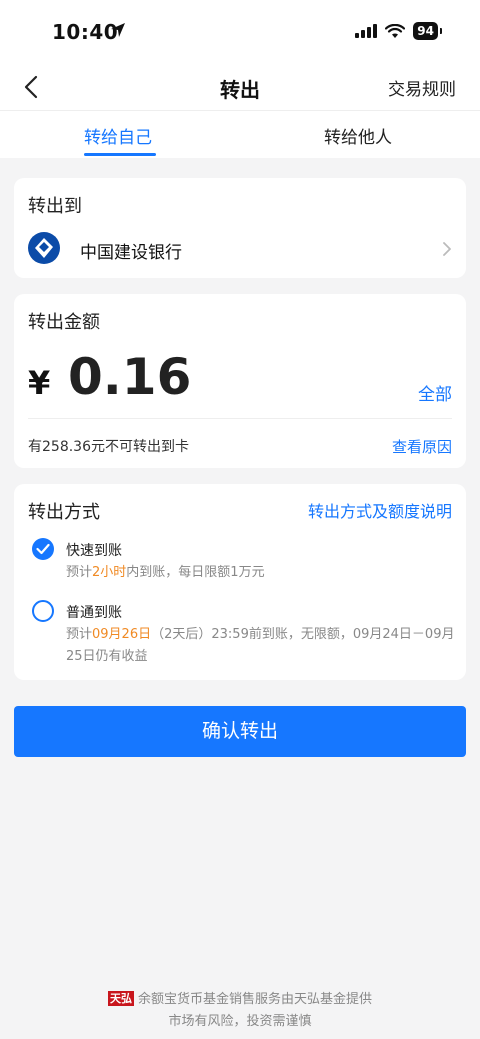  What do you see at coordinates (64, 512) in the screenshot?
I see `method-title: 转出方式` at bounding box center [64, 512].